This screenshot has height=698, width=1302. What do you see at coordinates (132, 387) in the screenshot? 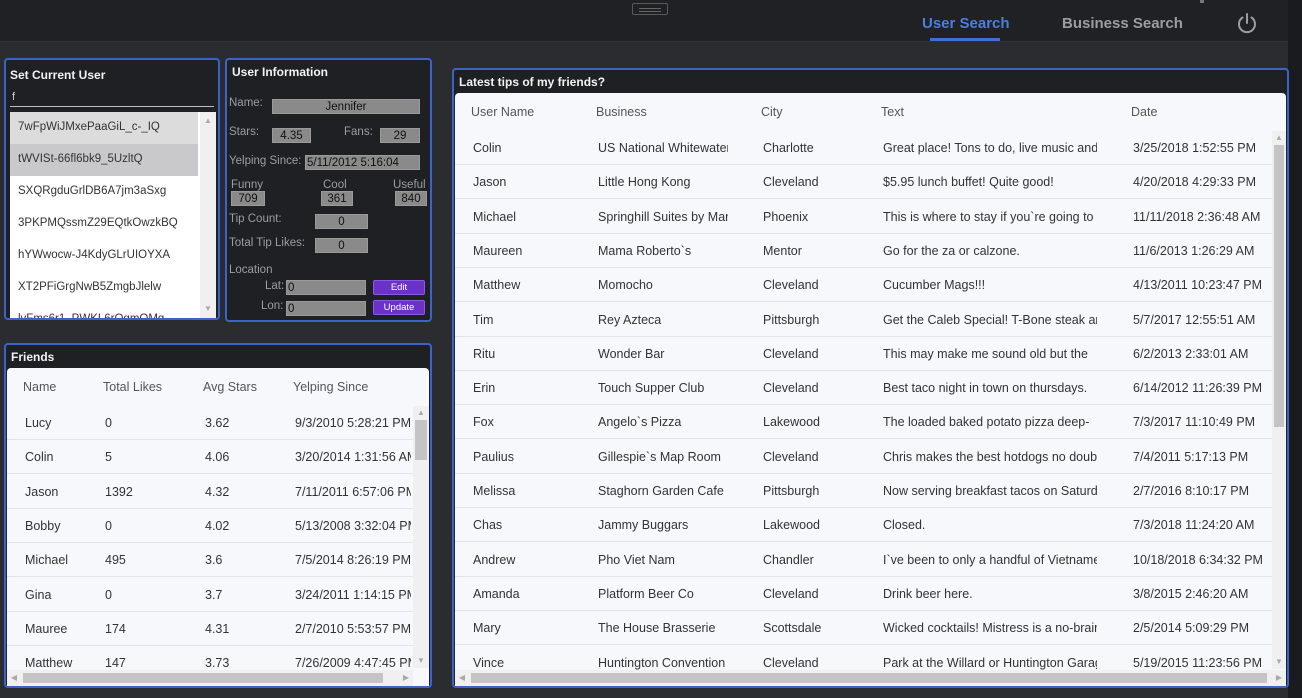
I see `column-header: Total Likes` at bounding box center [132, 387].